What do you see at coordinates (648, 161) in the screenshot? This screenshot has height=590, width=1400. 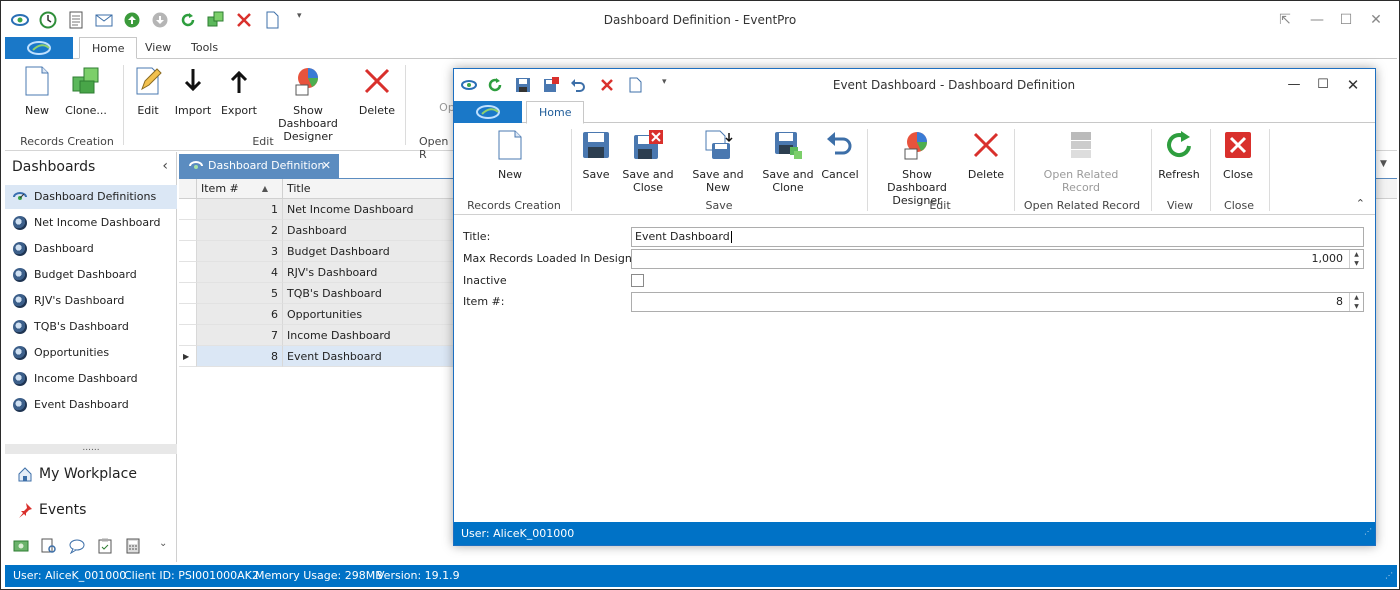 I see `dialog-save-and-close-button: Save and Close` at bounding box center [648, 161].